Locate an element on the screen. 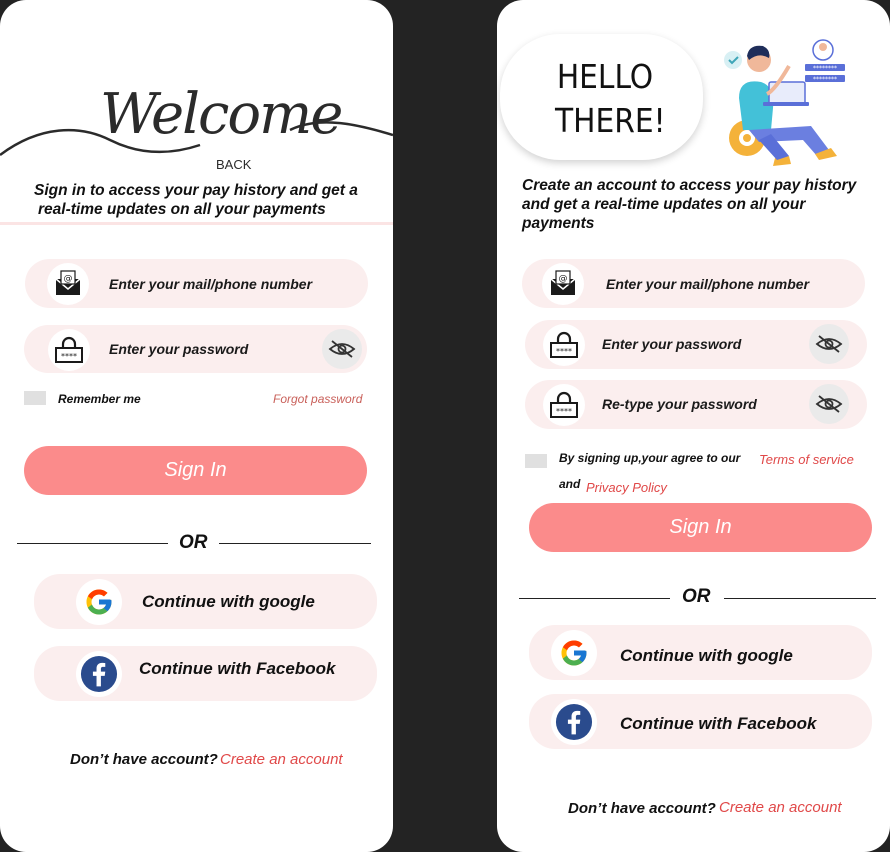 The width and height of the screenshot is (890, 852). remember-checkbox is located at coordinates (35, 398).